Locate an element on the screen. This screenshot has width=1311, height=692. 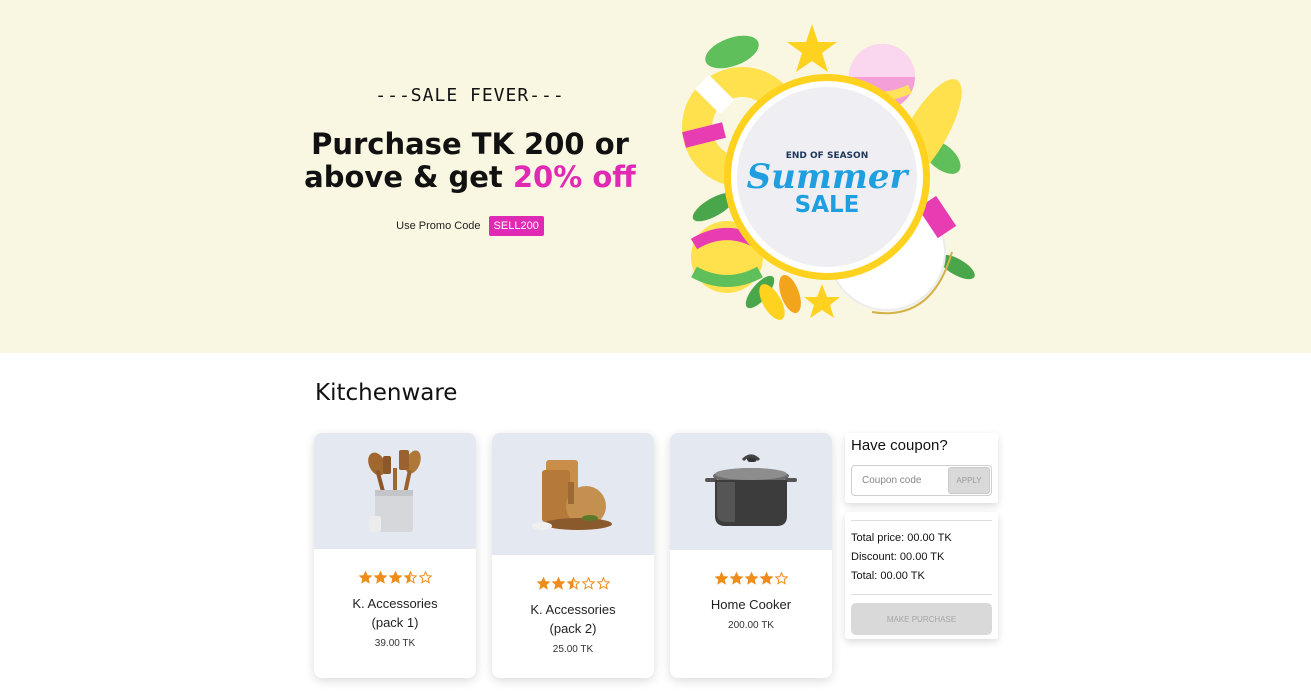
promo-row: Use Promo Code SELL200 is located at coordinates (470, 226).